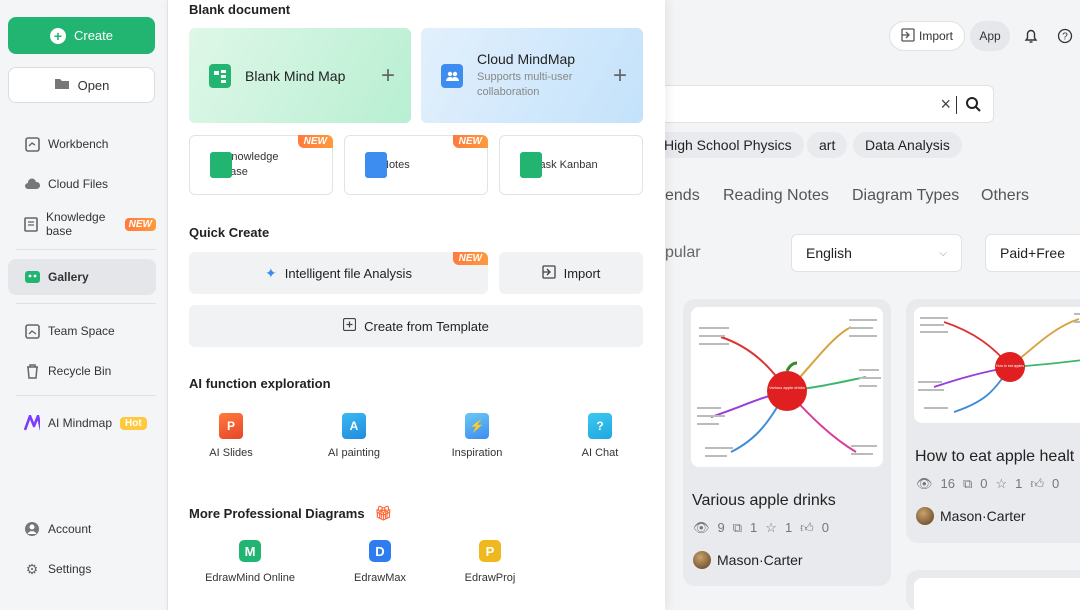 This screenshot has width=1080, height=610. Describe the element at coordinates (240, 9) in the screenshot. I see `section-title-blank: Blank document` at that location.